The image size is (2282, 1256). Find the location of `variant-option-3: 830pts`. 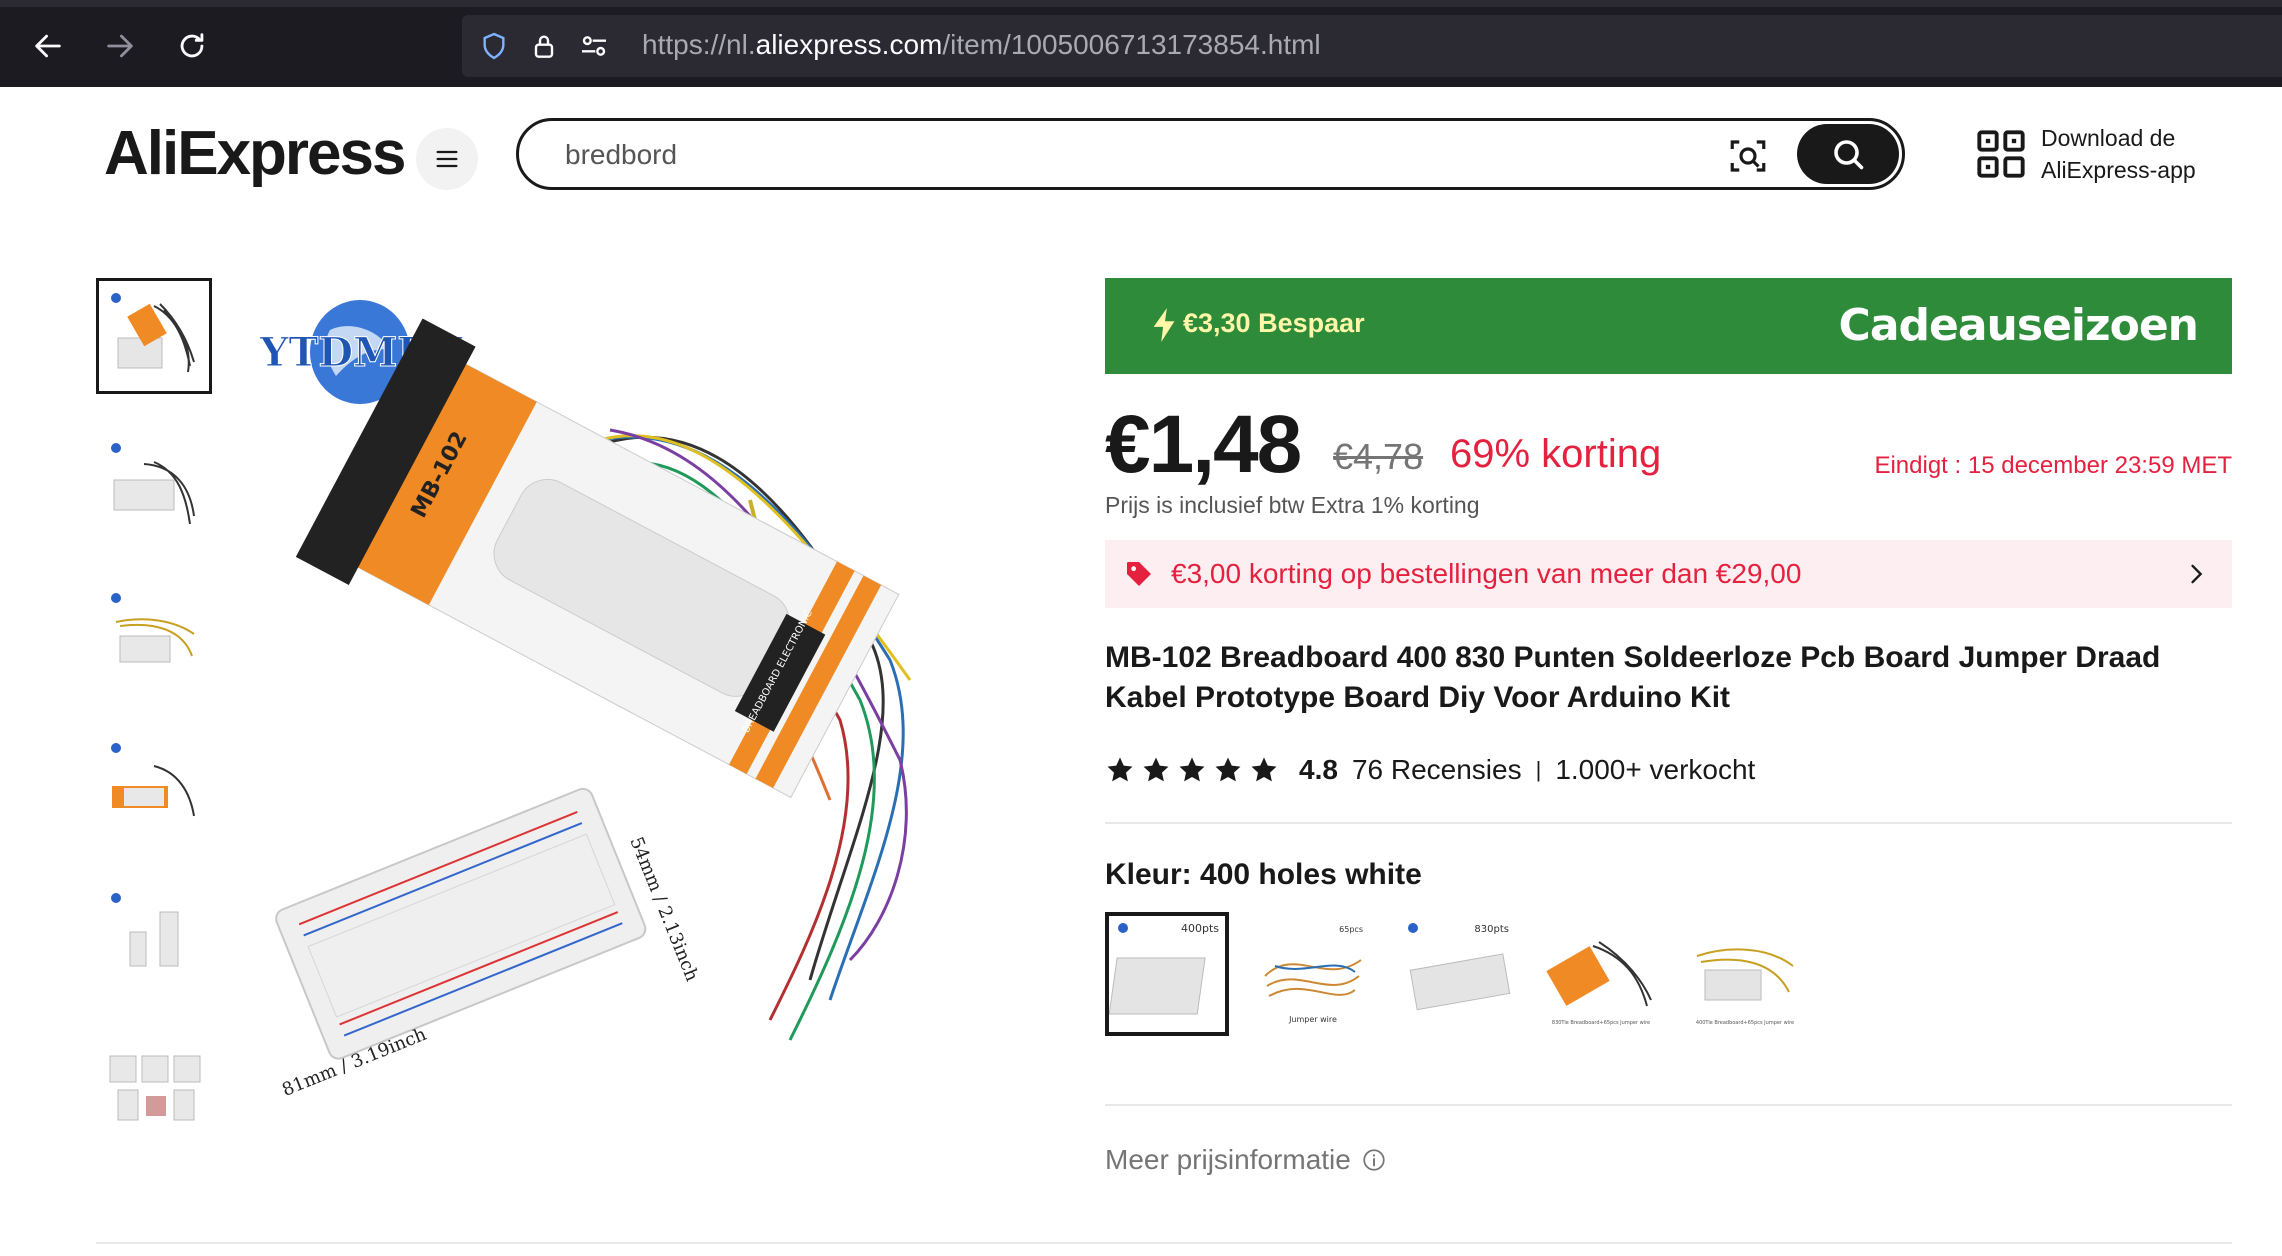

variant-option-3: 830pts is located at coordinates (1457, 974).